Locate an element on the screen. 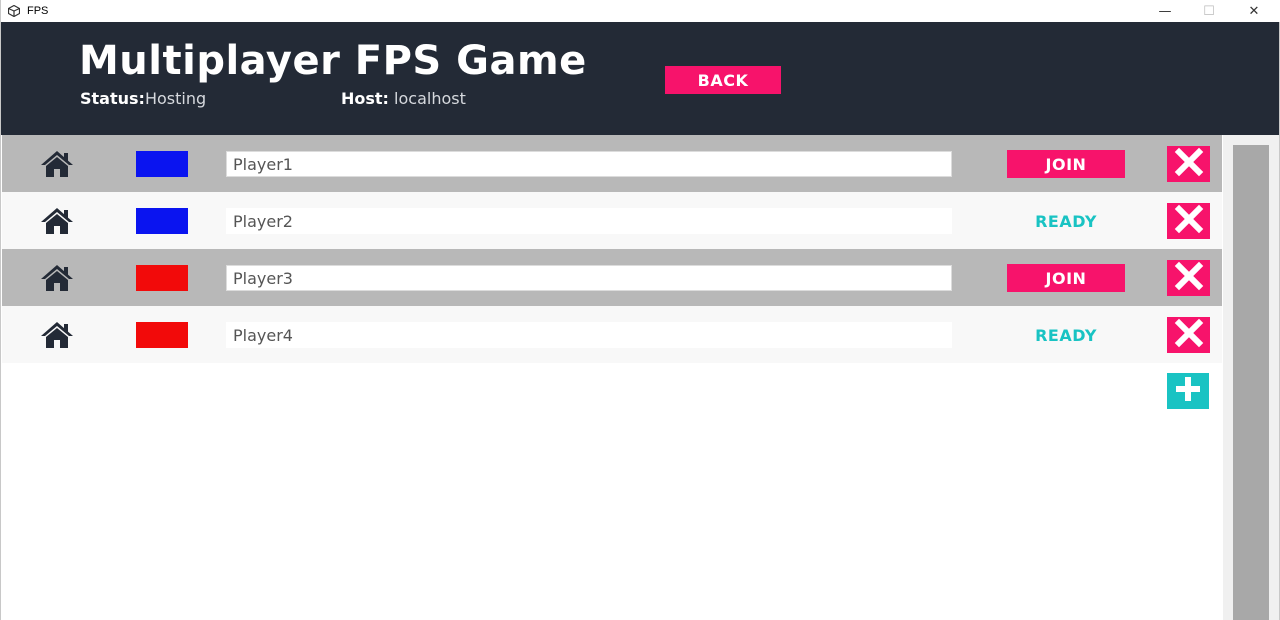 The width and height of the screenshot is (1280, 620). unity-logo-icon is located at coordinates (14, 11).